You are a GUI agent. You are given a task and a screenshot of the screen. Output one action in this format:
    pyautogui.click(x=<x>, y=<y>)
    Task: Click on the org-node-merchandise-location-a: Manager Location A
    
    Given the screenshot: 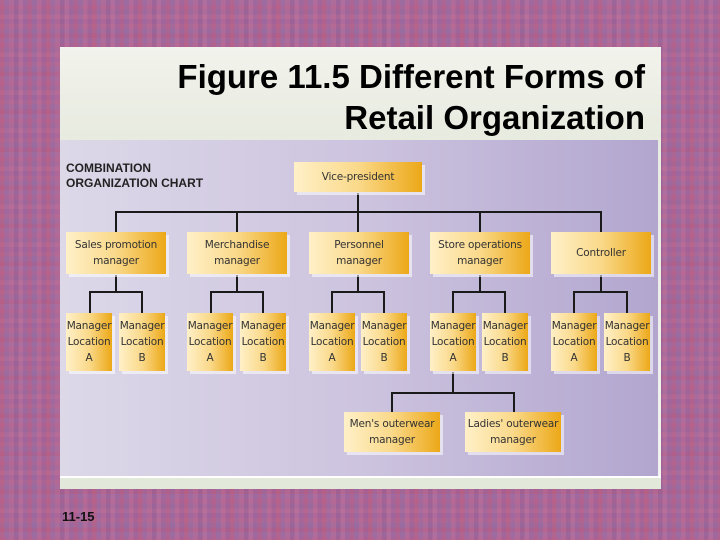 What is the action you would take?
    pyautogui.click(x=210, y=342)
    